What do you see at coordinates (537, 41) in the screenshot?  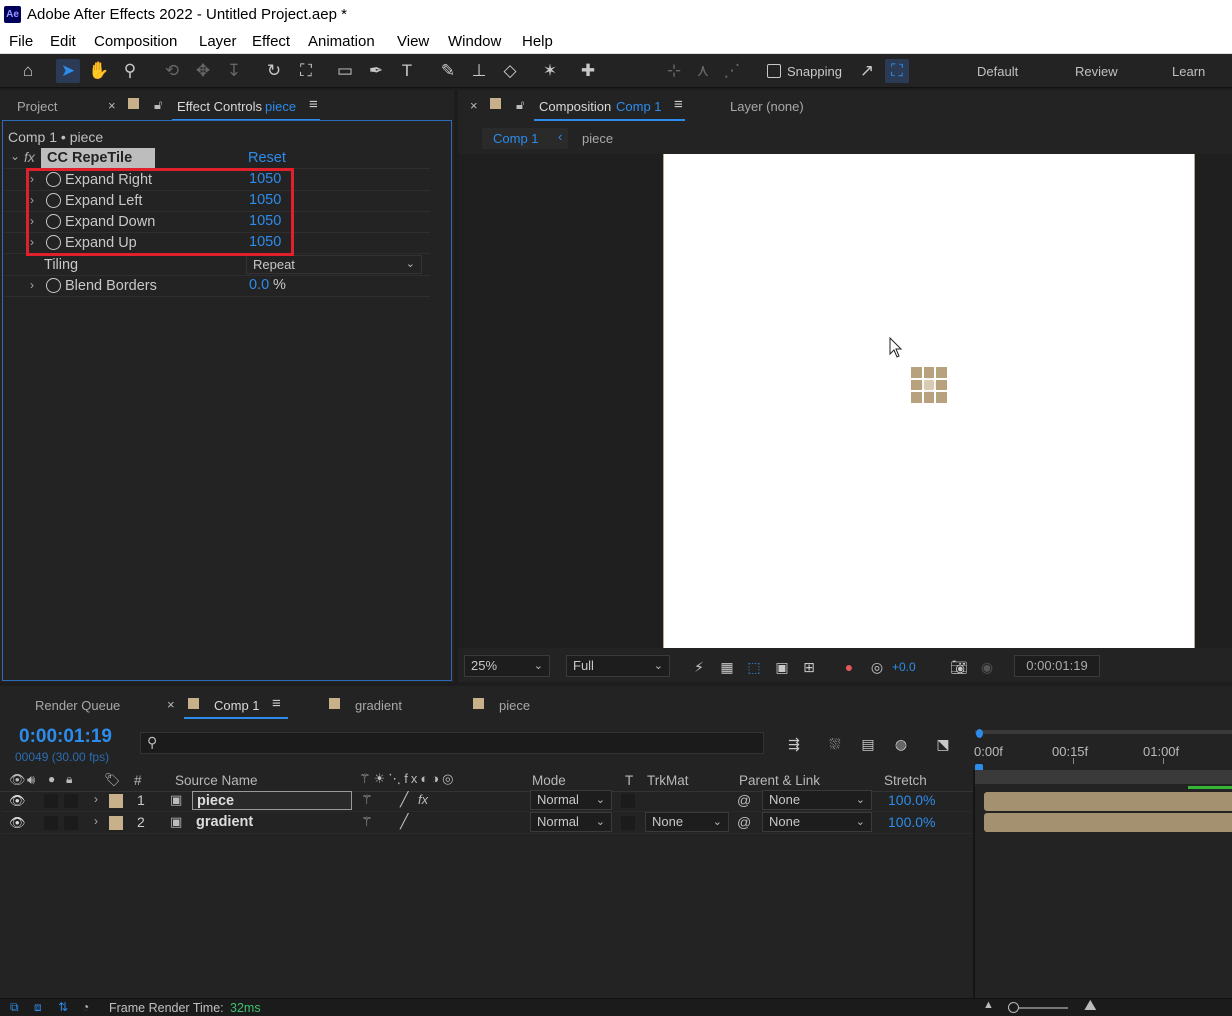 I see `menu-help: Help` at bounding box center [537, 41].